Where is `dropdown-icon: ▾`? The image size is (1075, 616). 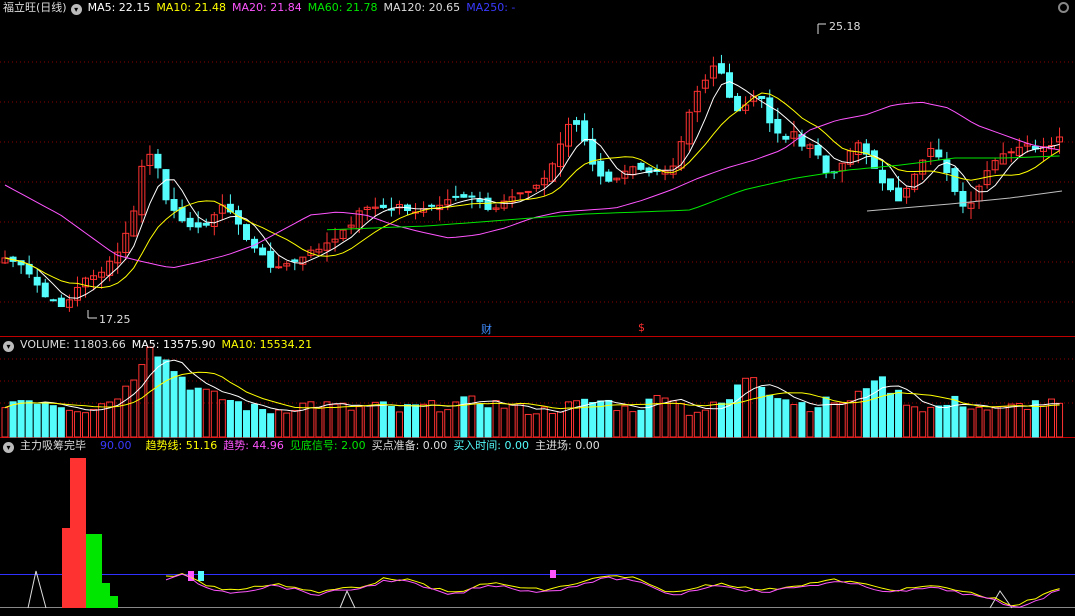
dropdown-icon: ▾ is located at coordinates (76, 9).